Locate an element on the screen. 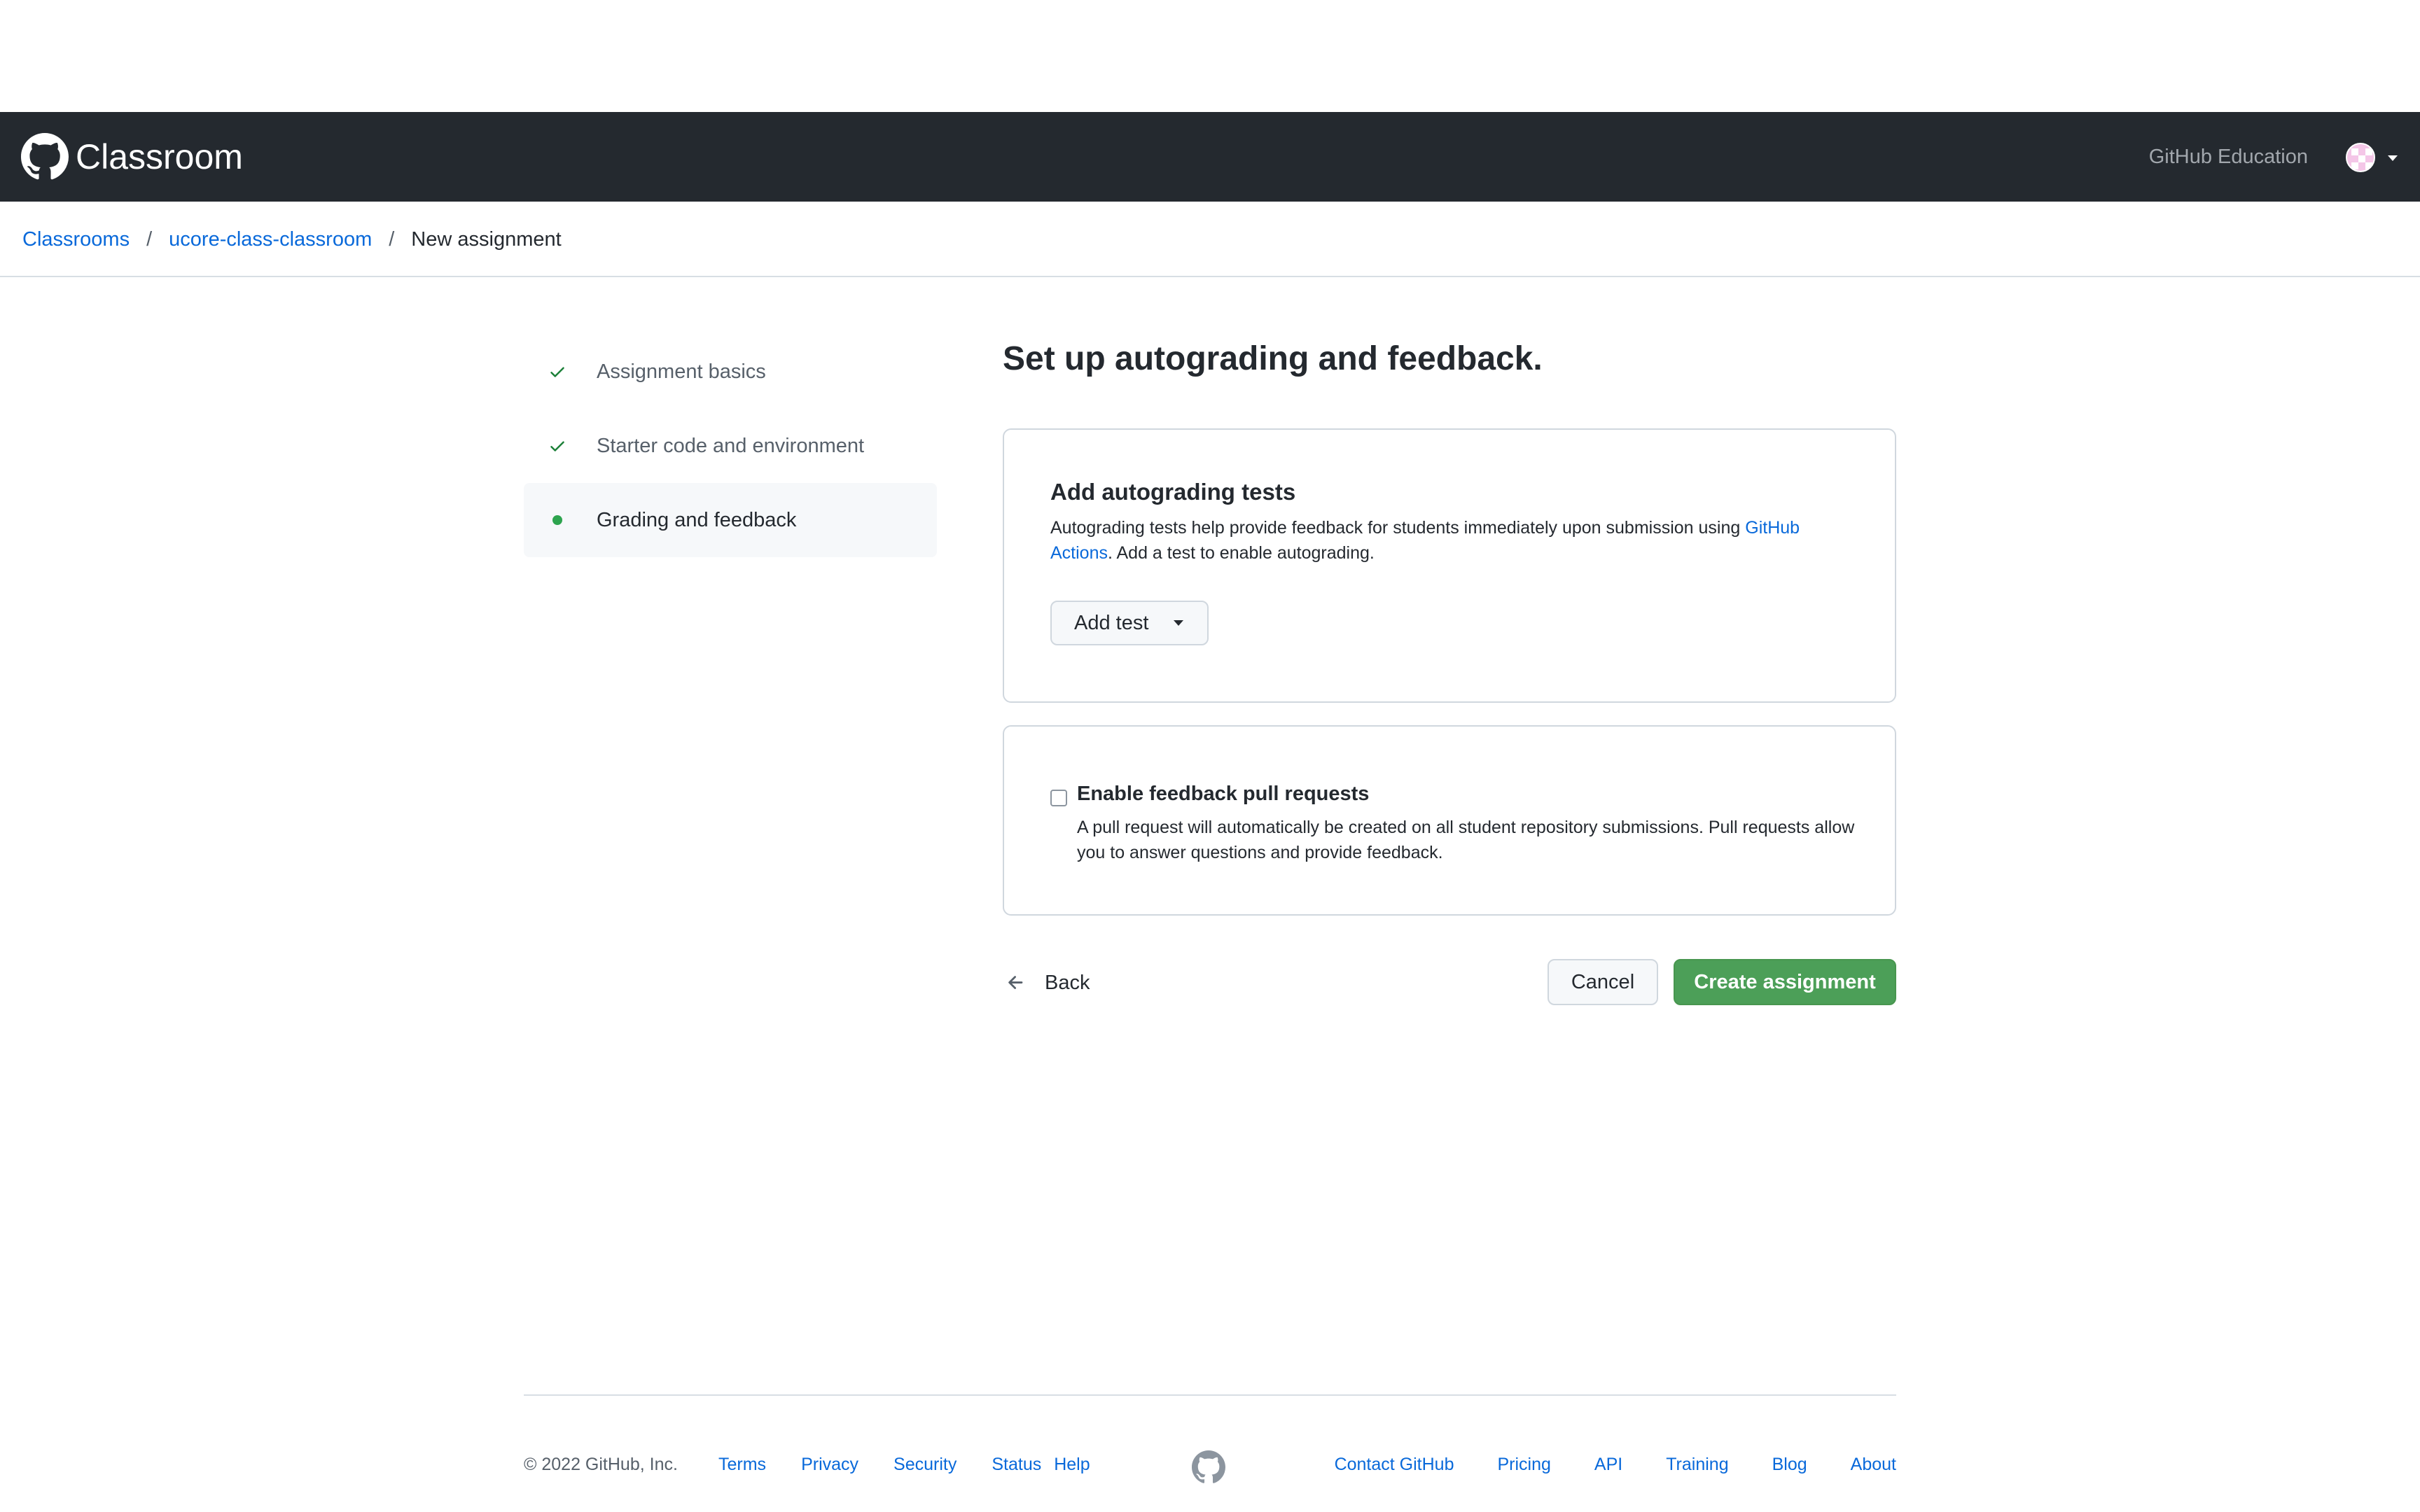 The height and width of the screenshot is (1512, 2420). add-test-label: Add test is located at coordinates (1111, 622).